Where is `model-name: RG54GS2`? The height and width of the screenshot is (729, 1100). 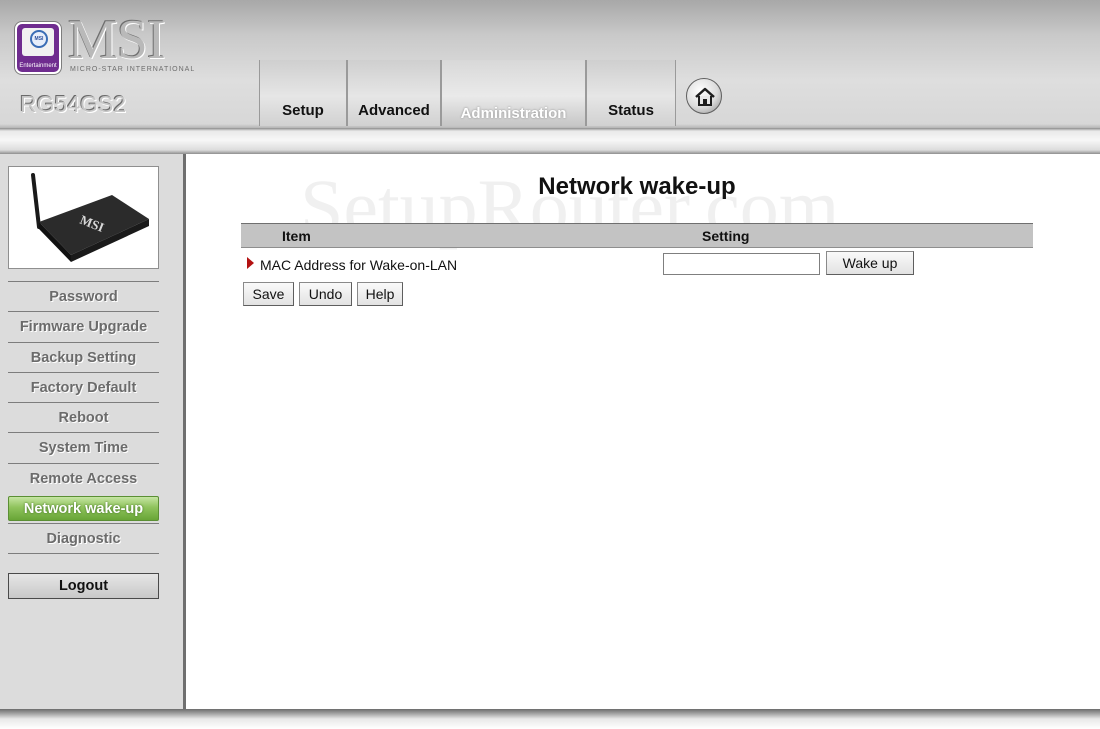
model-name: RG54GS2 is located at coordinates (73, 104).